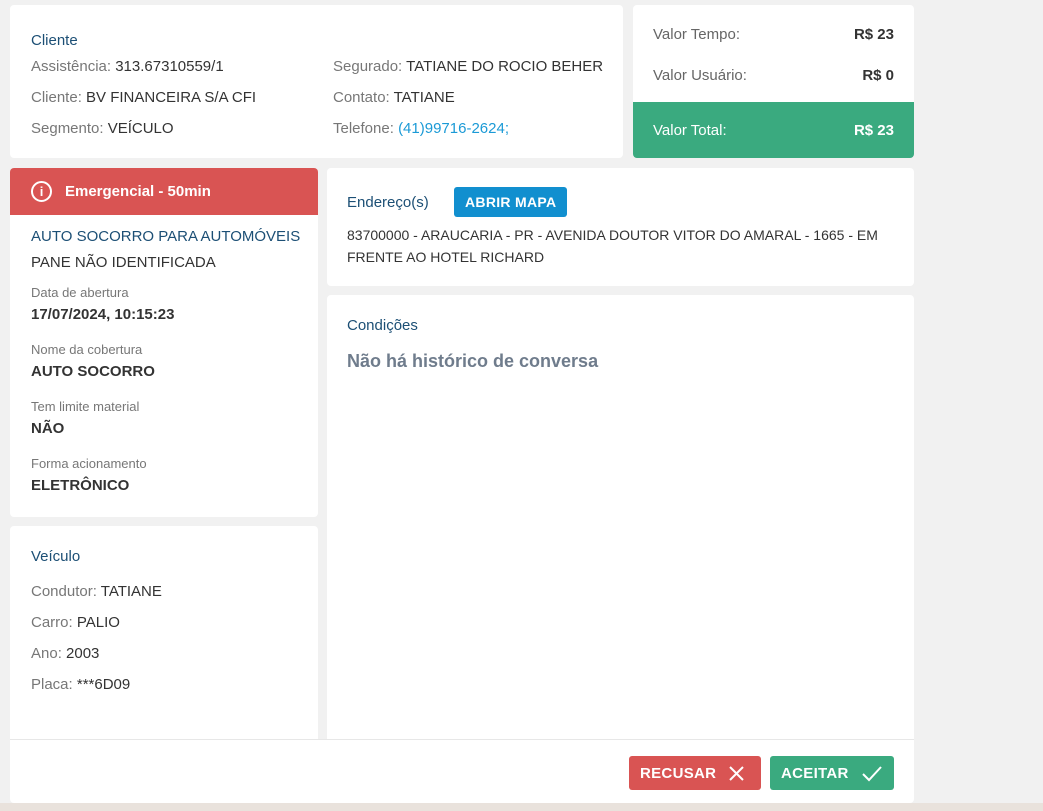 The width and height of the screenshot is (1043, 811). What do you see at coordinates (388, 202) in the screenshot?
I see `endereco-title: Endereço(s)` at bounding box center [388, 202].